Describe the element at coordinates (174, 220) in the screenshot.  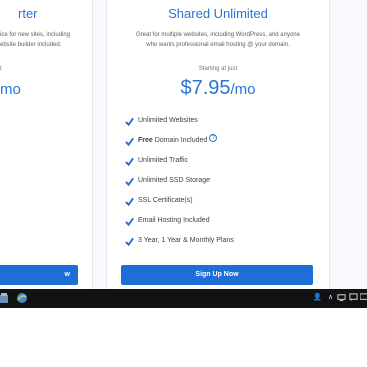
I see `feature-text: Email Hosting Included` at that location.